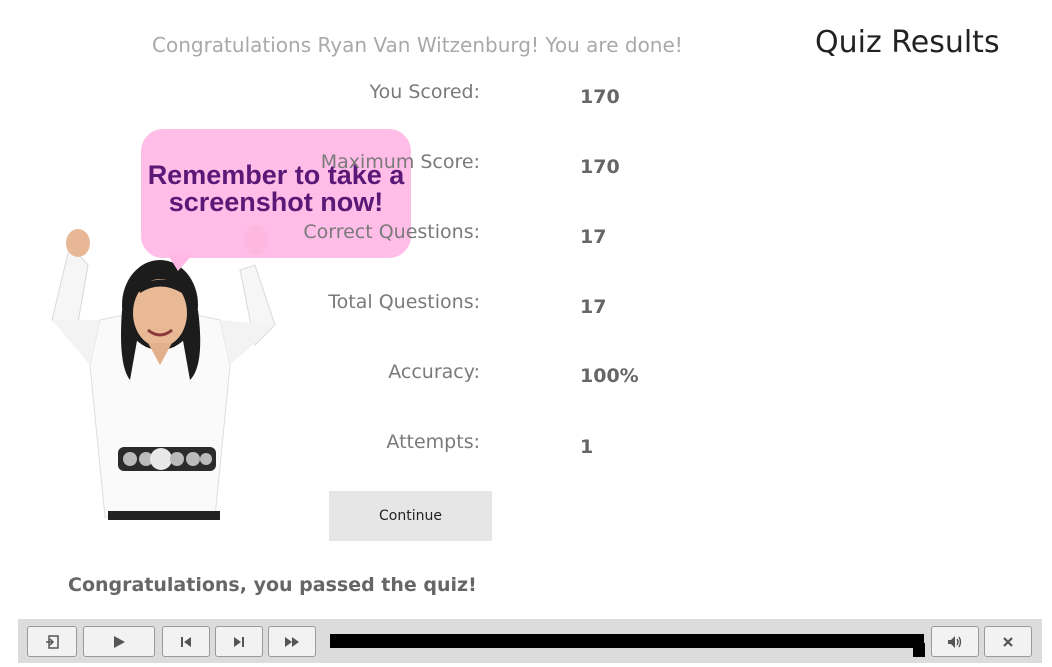  I want to click on close-icon, so click(1008, 641).